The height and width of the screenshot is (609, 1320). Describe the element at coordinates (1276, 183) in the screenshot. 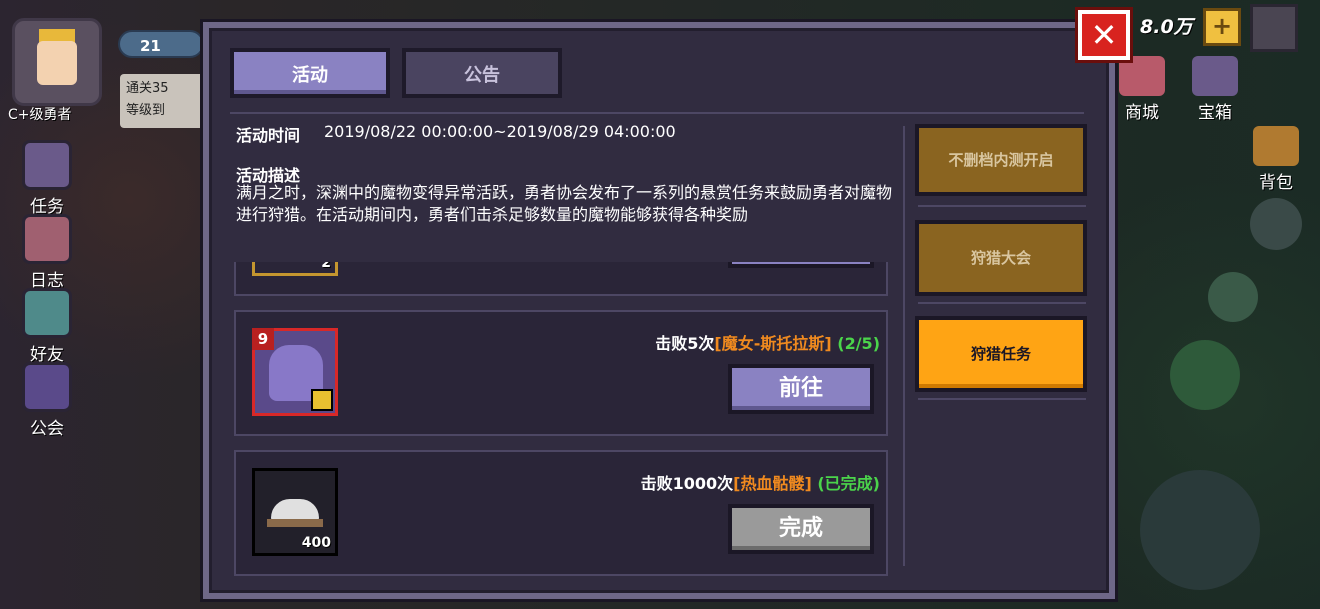

I see `backpack-label: 背包` at that location.